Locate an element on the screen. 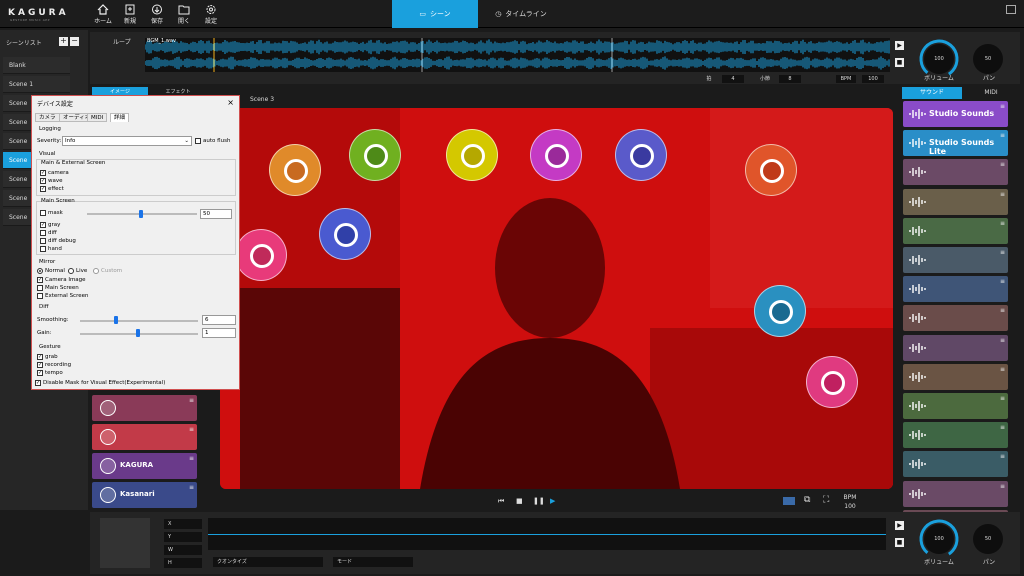 Image resolution: width=1024 pixels, height=576 pixels. camera-checkbox: ✓ camera is located at coordinates (54, 173).